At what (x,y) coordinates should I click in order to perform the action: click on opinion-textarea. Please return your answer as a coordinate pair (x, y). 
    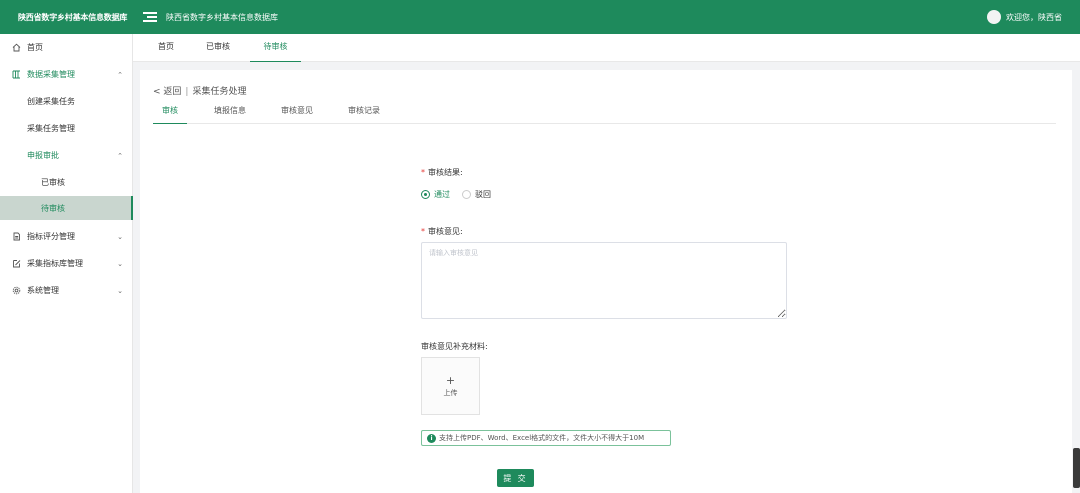
    Looking at the image, I should click on (604, 280).